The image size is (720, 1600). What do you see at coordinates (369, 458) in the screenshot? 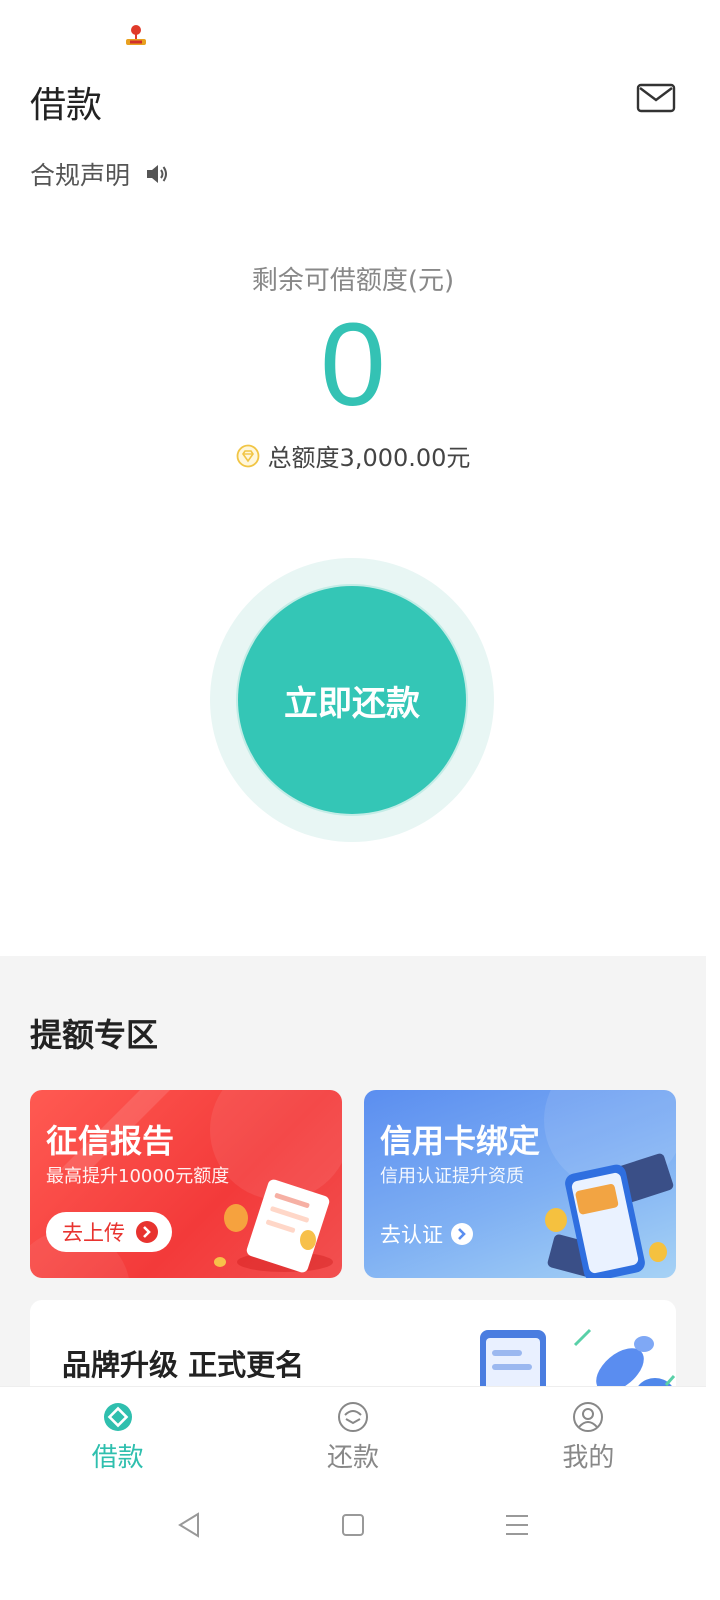
I see `total-quota-text: 总额度3,000.00元` at bounding box center [369, 458].